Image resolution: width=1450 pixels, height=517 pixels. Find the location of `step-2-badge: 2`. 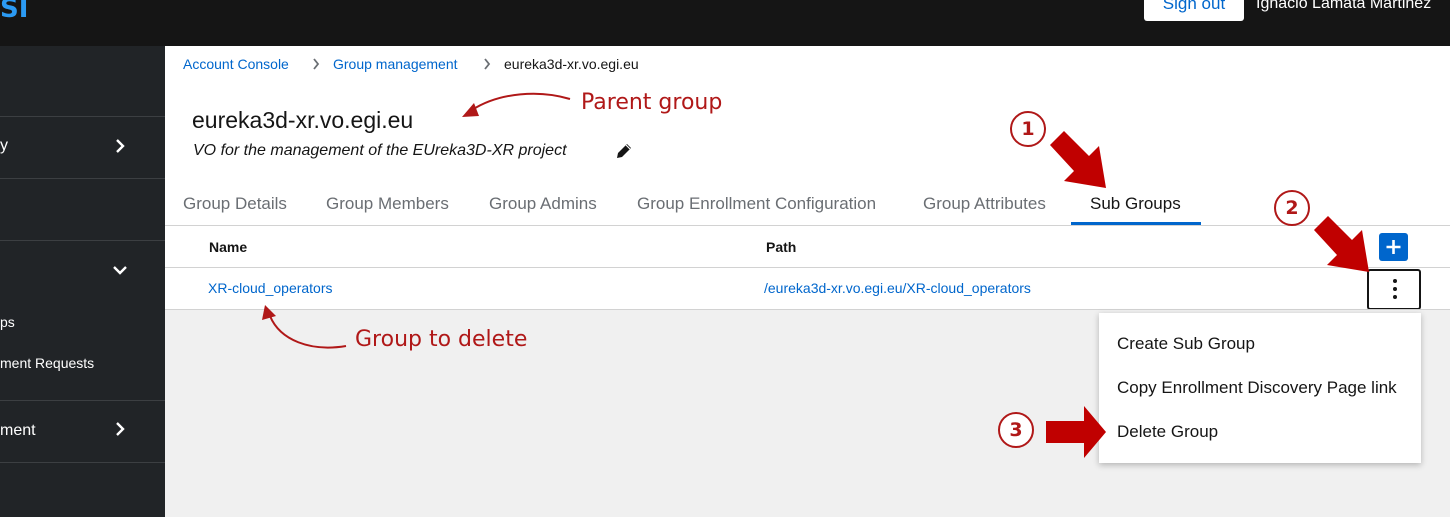

step-2-badge: 2 is located at coordinates (1292, 208).